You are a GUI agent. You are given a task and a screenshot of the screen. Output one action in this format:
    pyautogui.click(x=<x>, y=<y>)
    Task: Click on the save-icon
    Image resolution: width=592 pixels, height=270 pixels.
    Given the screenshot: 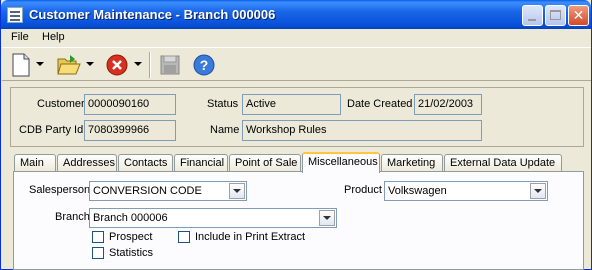 What is the action you would take?
    pyautogui.click(x=170, y=65)
    